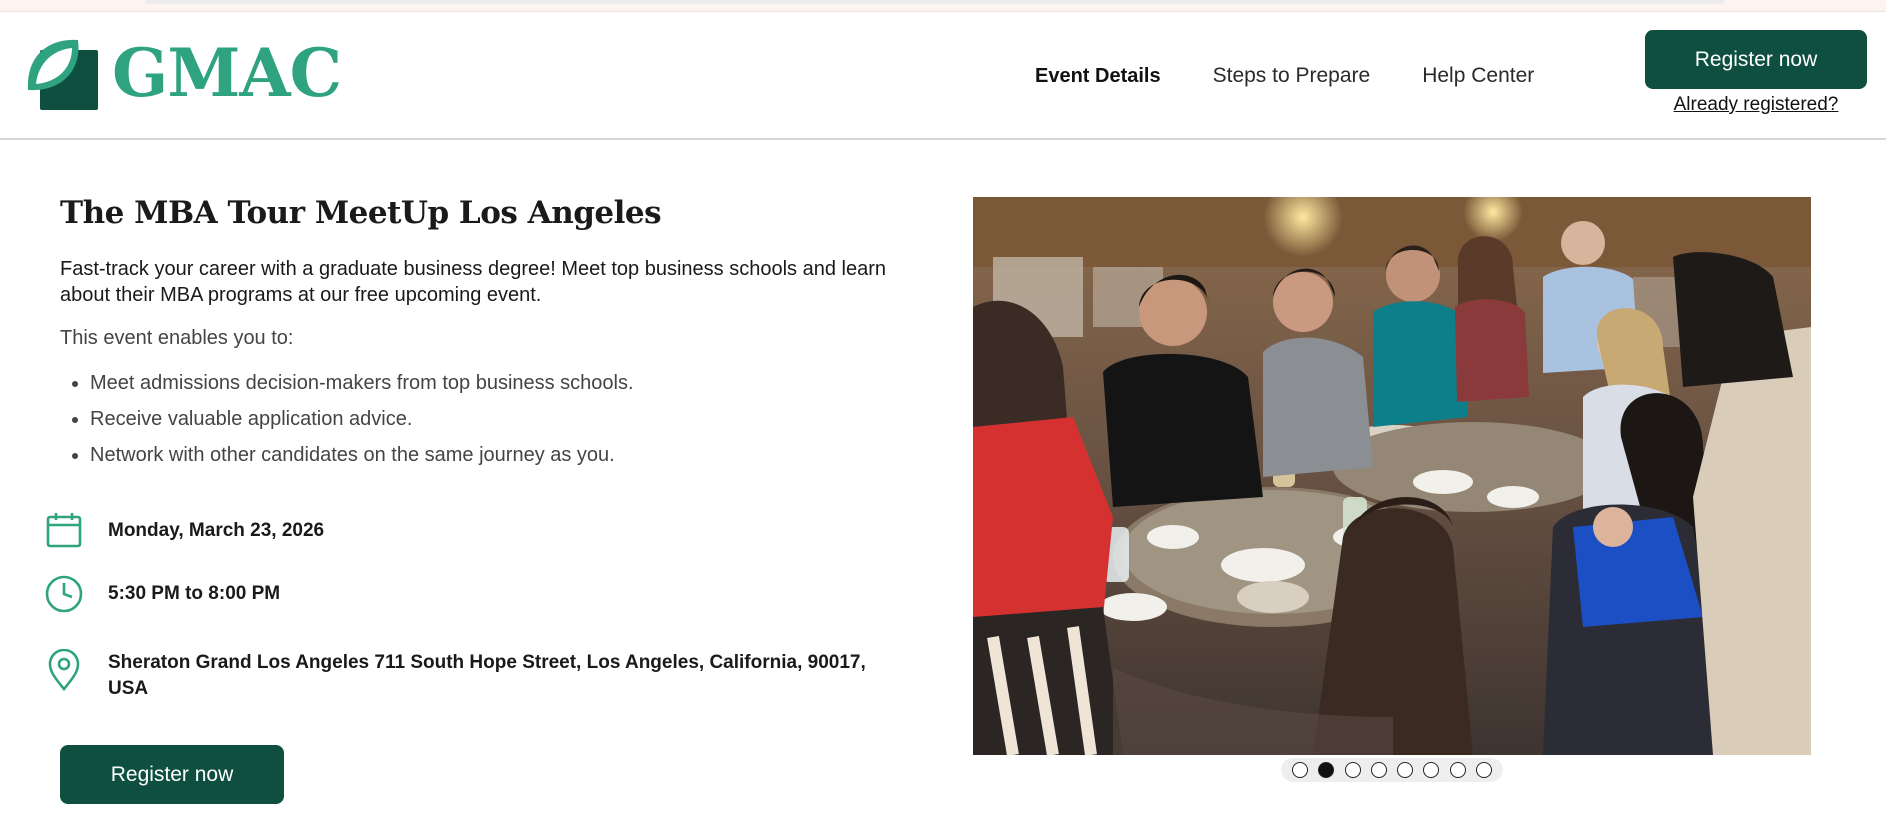  I want to click on carousel-pagination, so click(1392, 770).